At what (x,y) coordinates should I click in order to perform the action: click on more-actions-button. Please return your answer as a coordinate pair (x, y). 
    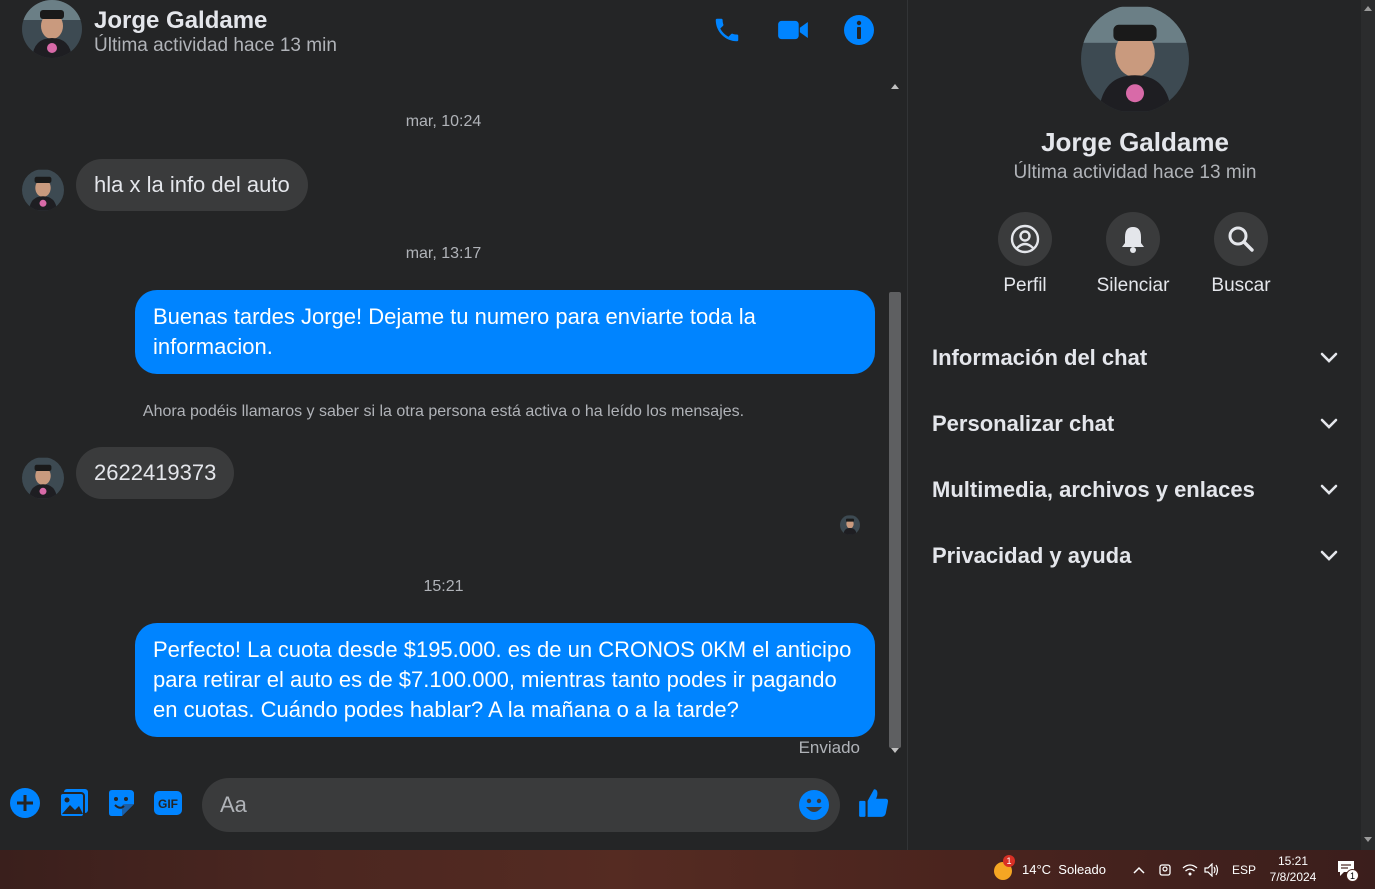
    Looking at the image, I should click on (25, 803).